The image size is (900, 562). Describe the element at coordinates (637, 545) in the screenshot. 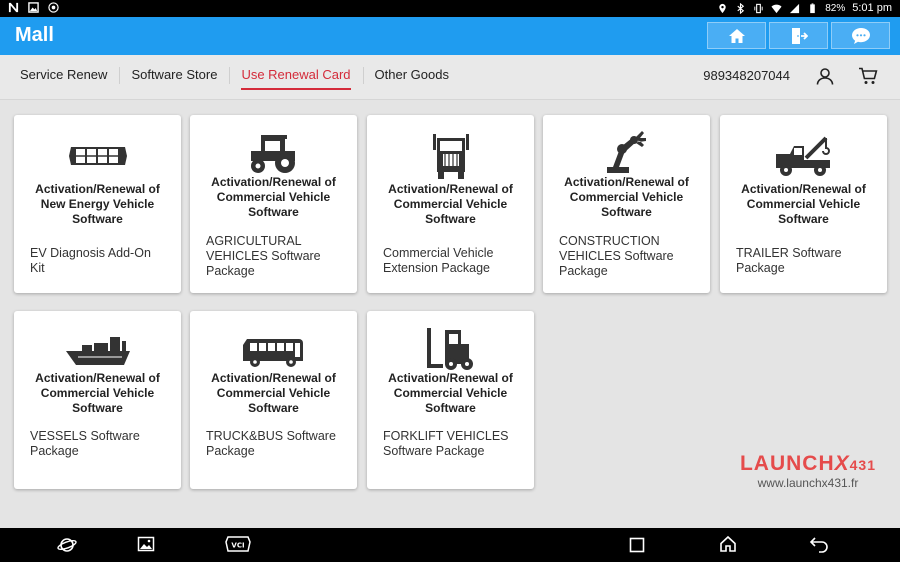

I see `recent-apps-icon` at that location.